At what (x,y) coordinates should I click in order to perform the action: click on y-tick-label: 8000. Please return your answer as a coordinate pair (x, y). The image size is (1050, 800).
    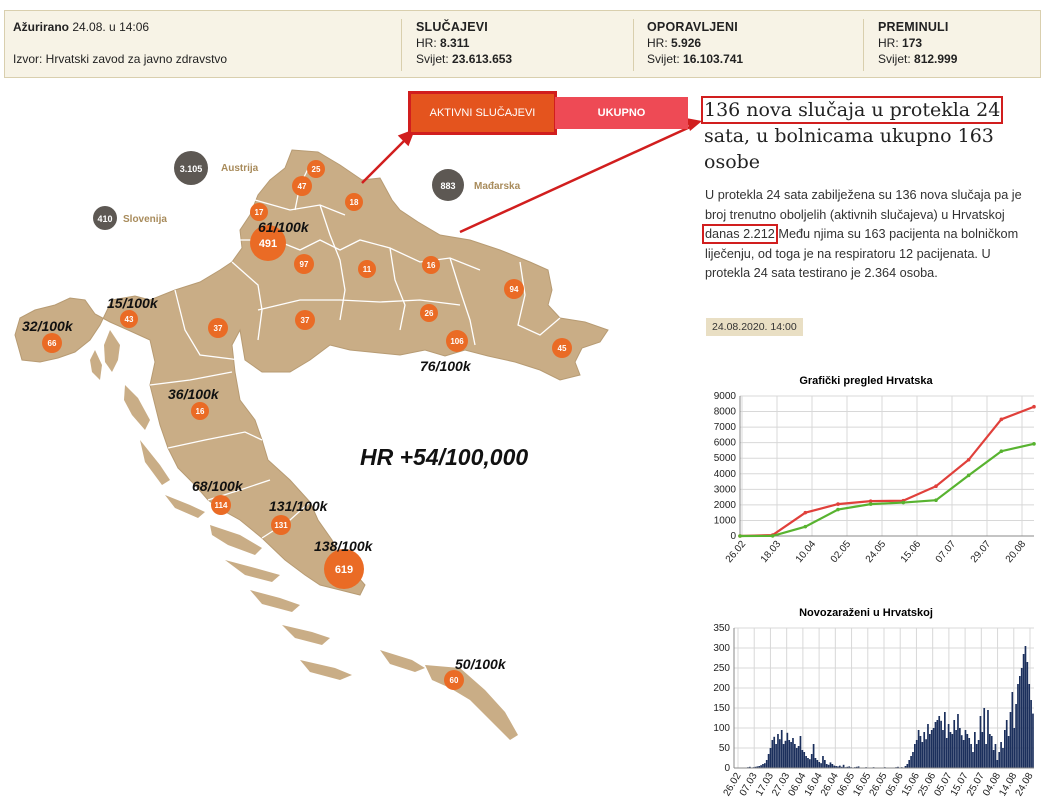
    Looking at the image, I should click on (725, 412).